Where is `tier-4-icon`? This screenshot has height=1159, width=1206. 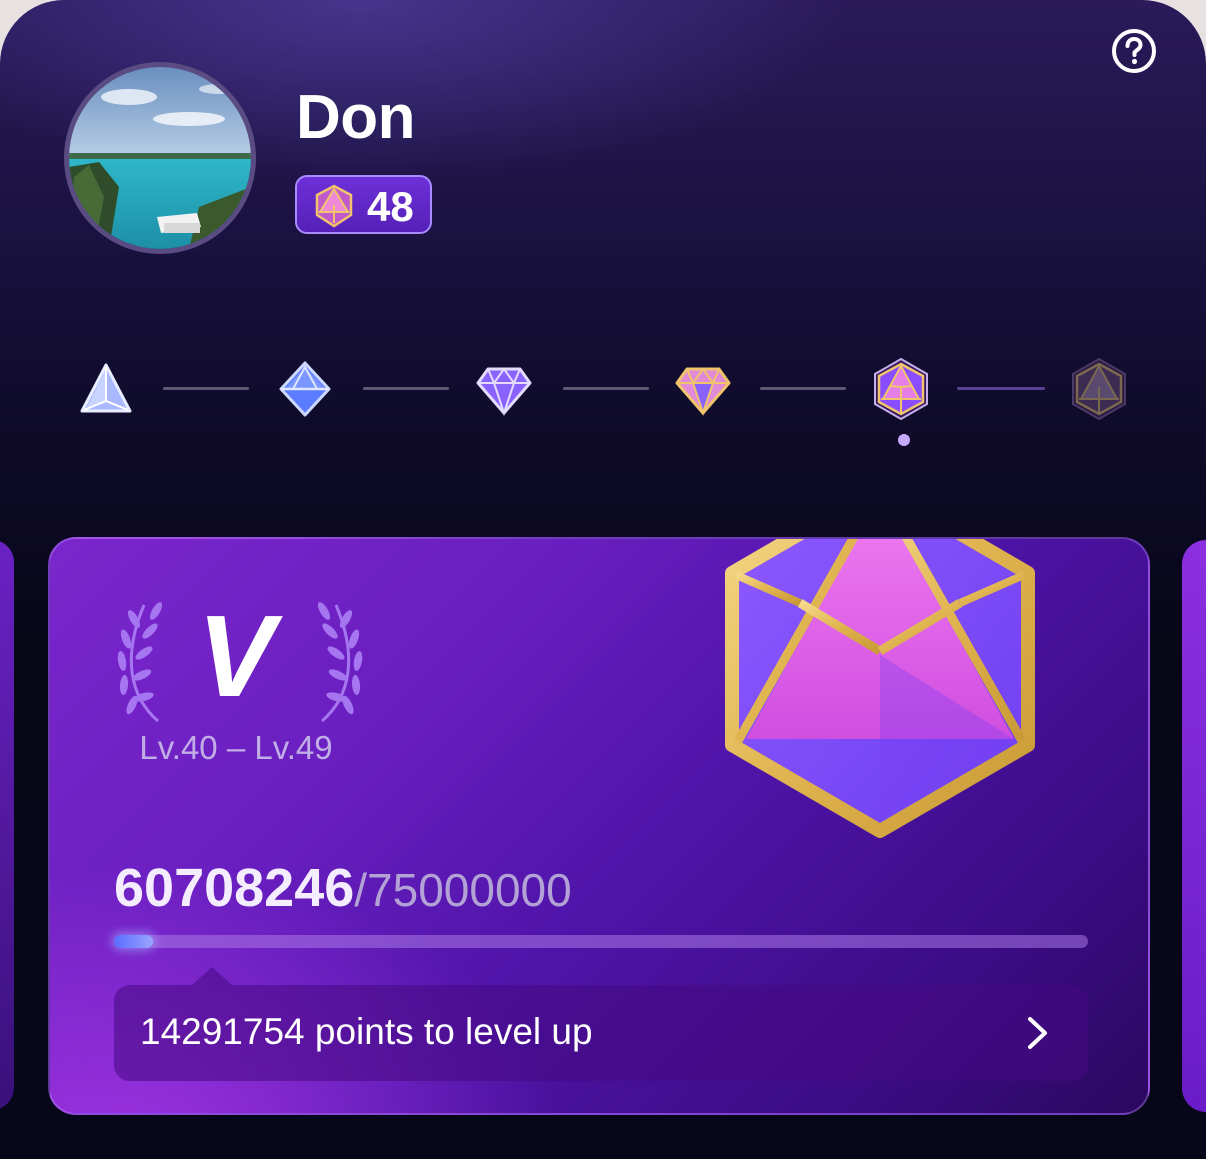 tier-4-icon is located at coordinates (703, 392).